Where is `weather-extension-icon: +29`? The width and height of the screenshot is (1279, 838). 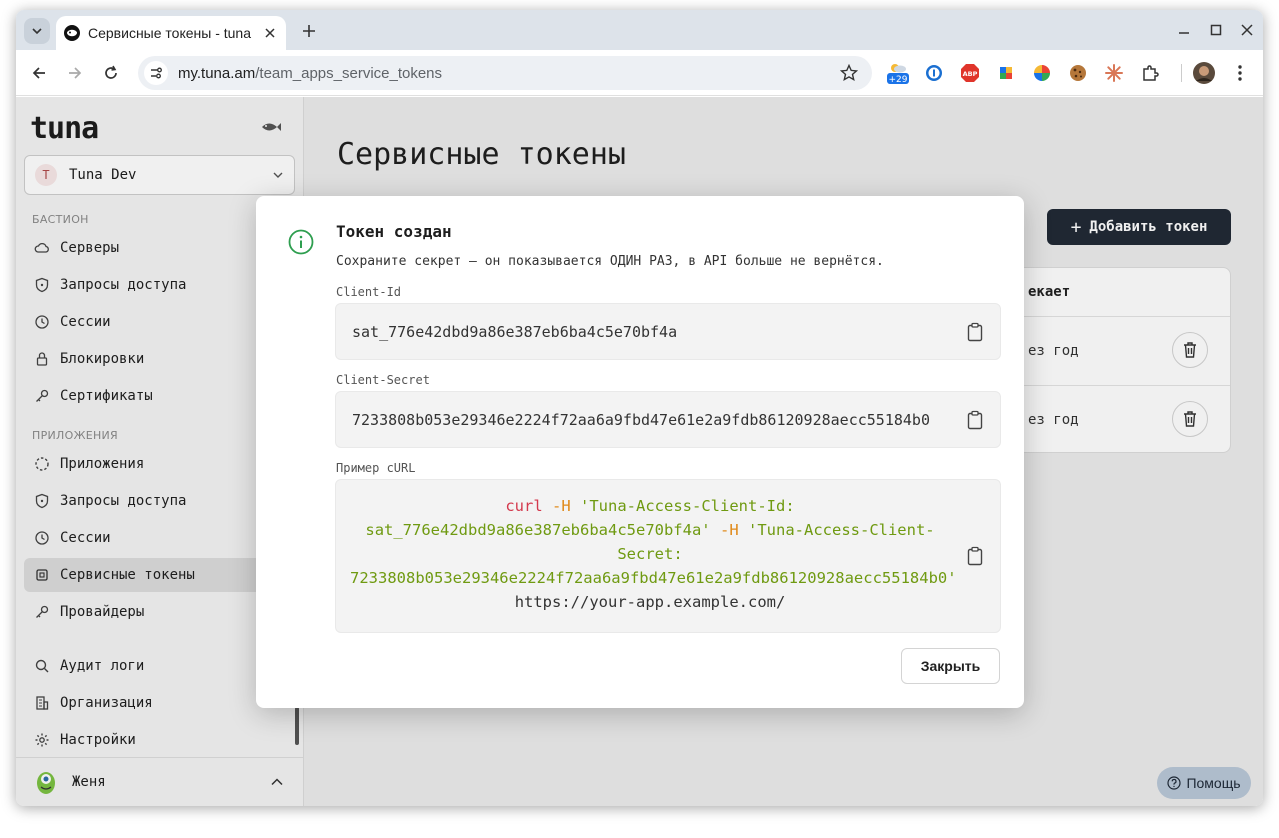
weather-extension-icon: +29 is located at coordinates (898, 73).